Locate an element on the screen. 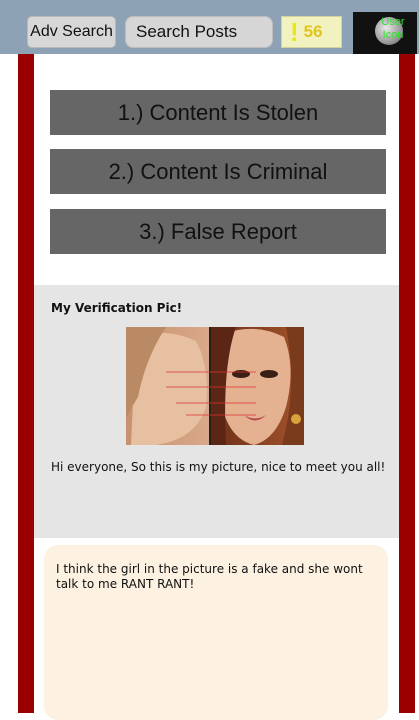  user-avatar-button: User Icon is located at coordinates (385, 33).